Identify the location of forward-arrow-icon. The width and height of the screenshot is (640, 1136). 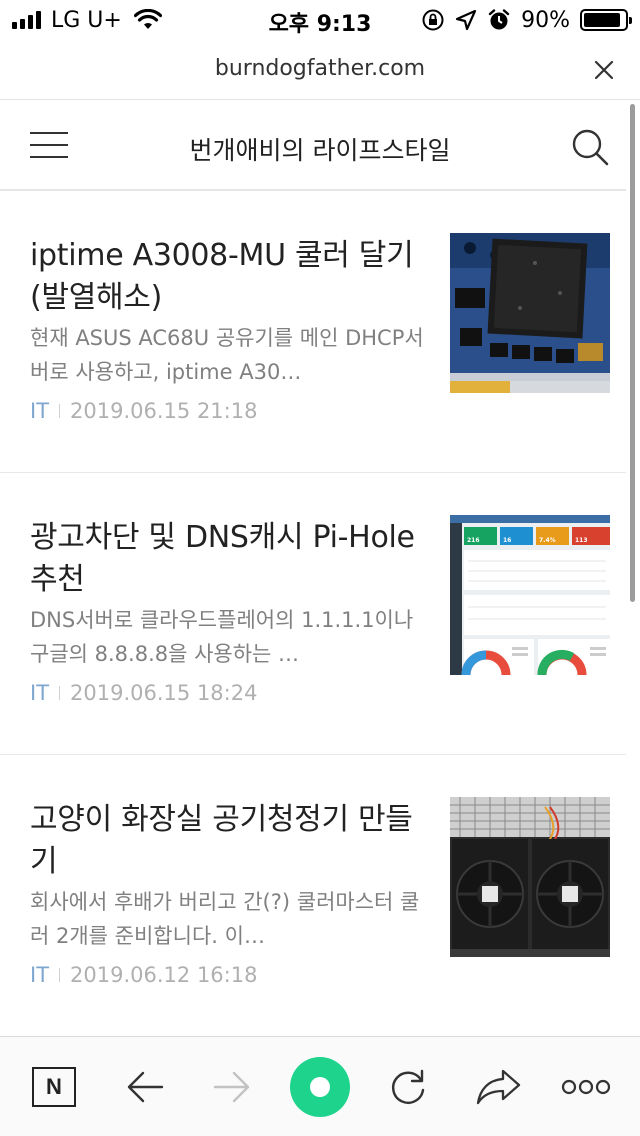
(232, 1087).